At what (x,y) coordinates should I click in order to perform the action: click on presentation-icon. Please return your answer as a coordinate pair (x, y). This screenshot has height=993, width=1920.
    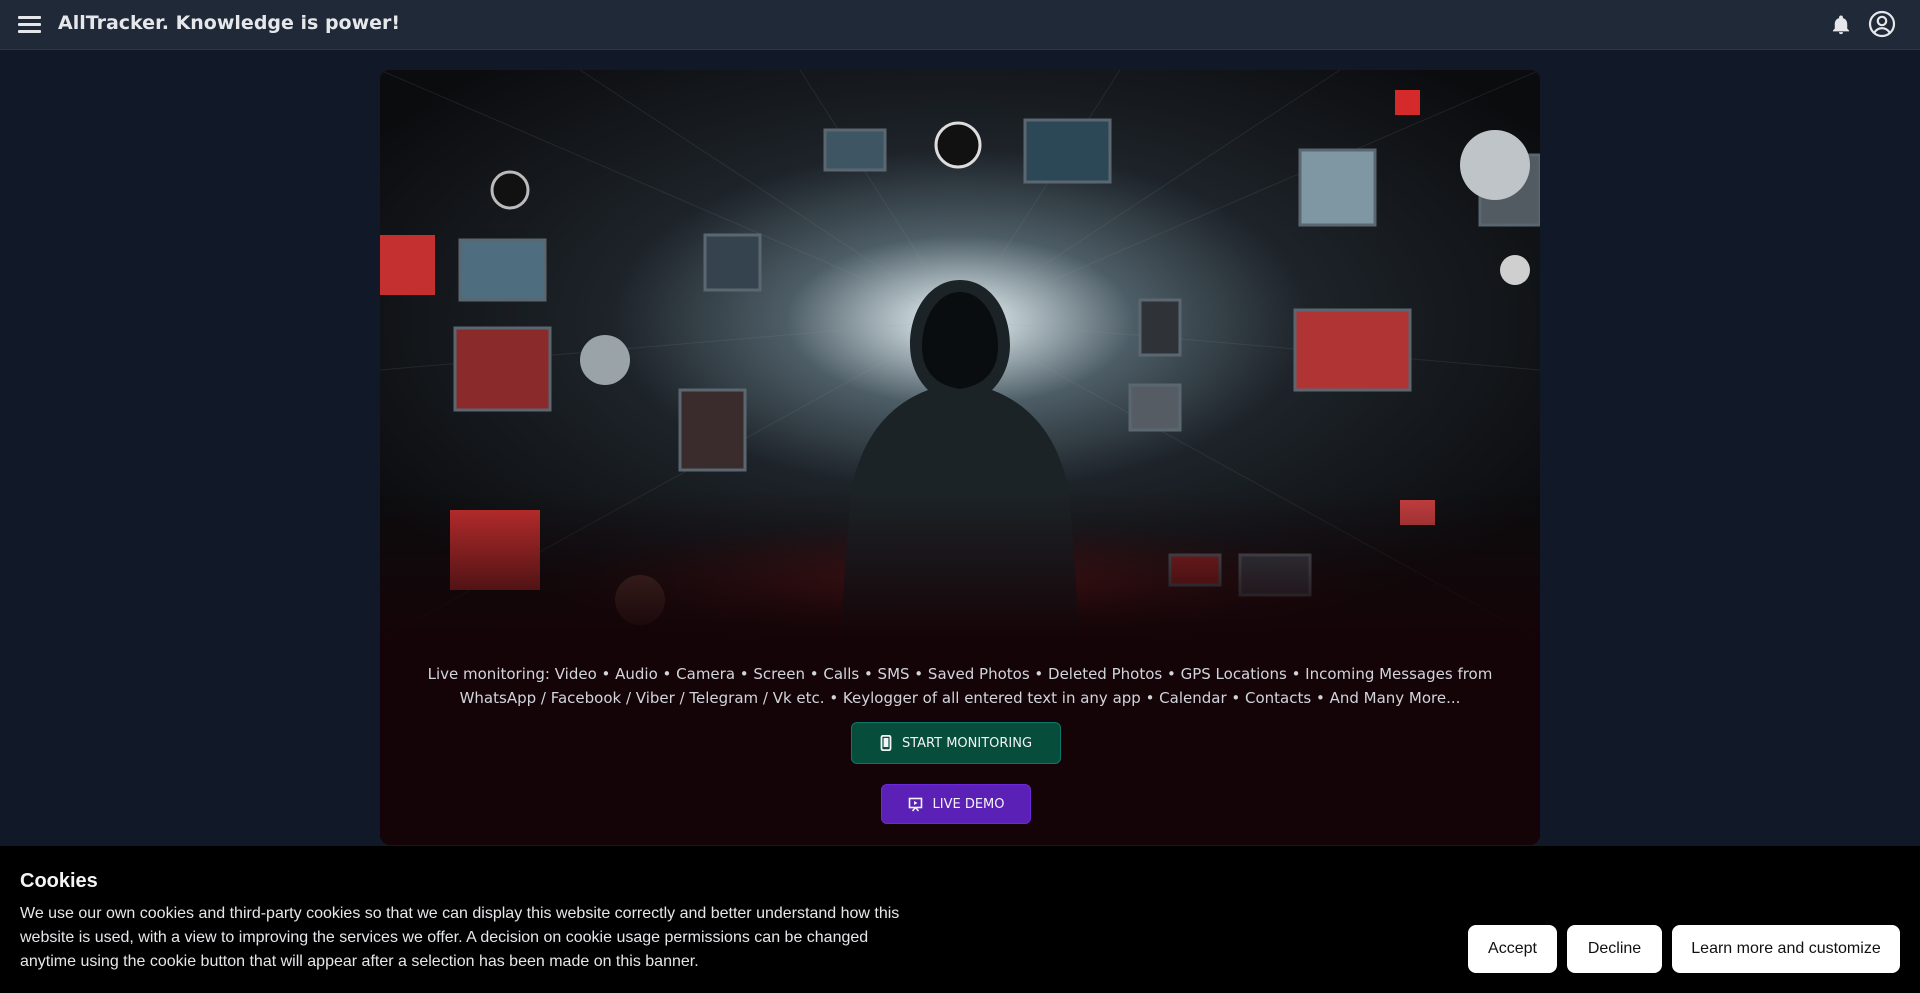
    Looking at the image, I should click on (915, 804).